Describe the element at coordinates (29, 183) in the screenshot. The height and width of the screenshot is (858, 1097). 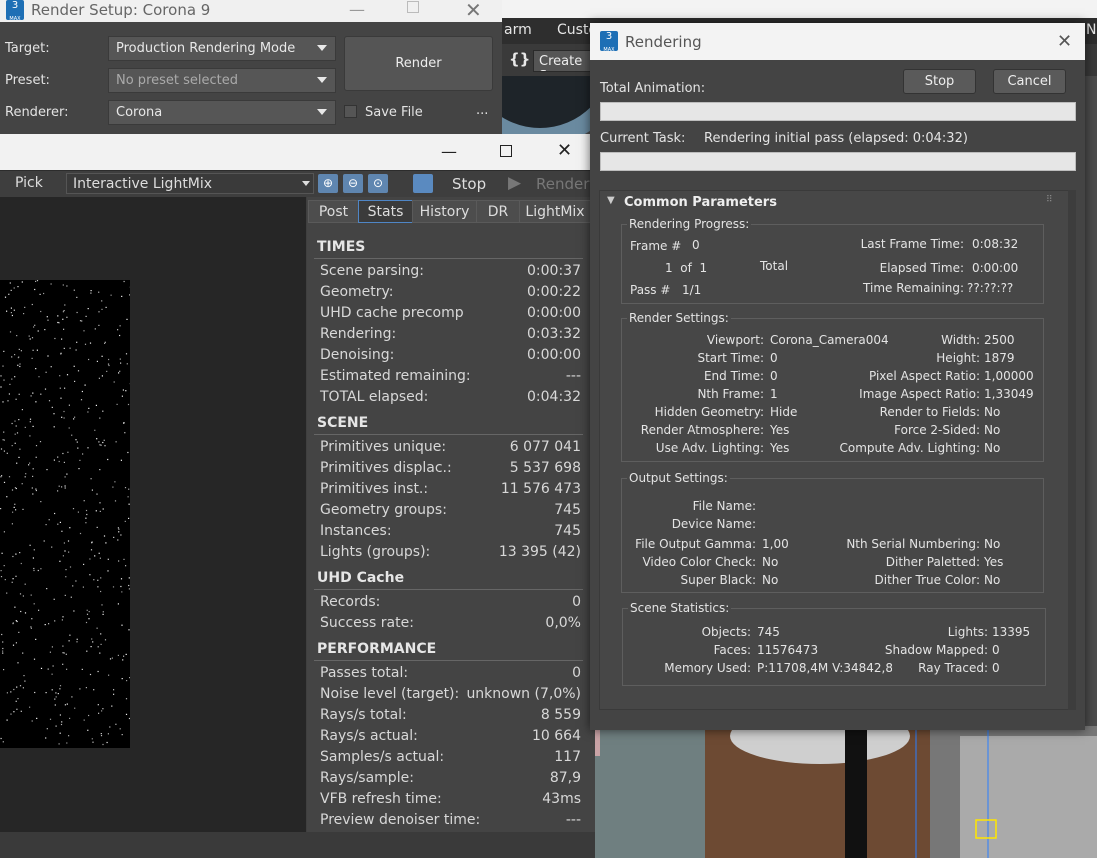
I see `pick-button: Pick` at that location.